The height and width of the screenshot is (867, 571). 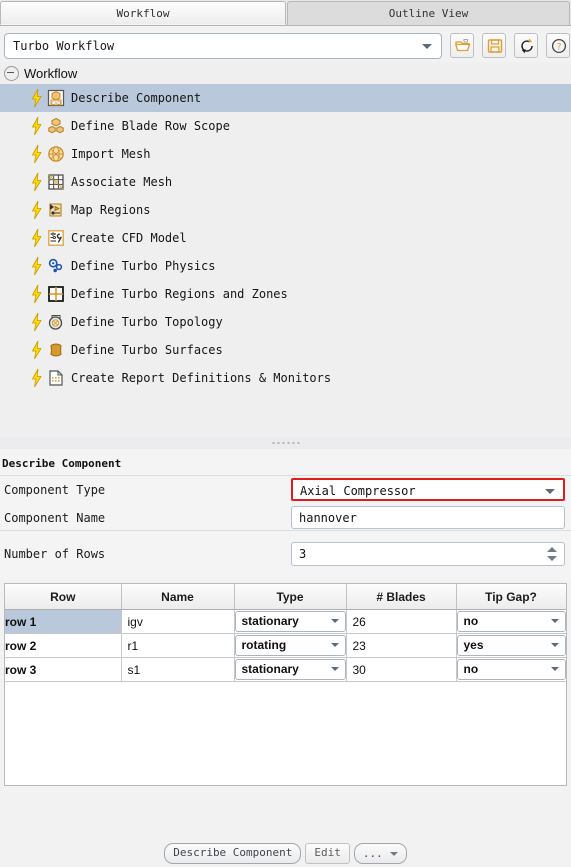 I want to click on tree-item-import-mesh: Import Mesh, so click(x=285, y=154).